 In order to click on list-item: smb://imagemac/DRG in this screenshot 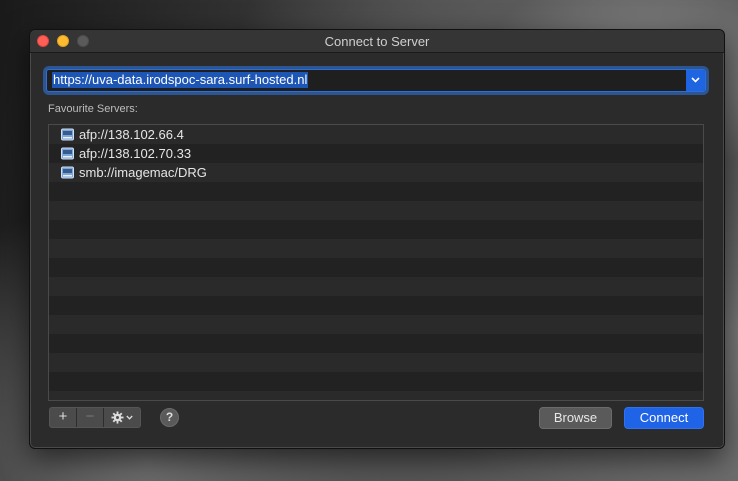, I will do `click(376, 172)`.